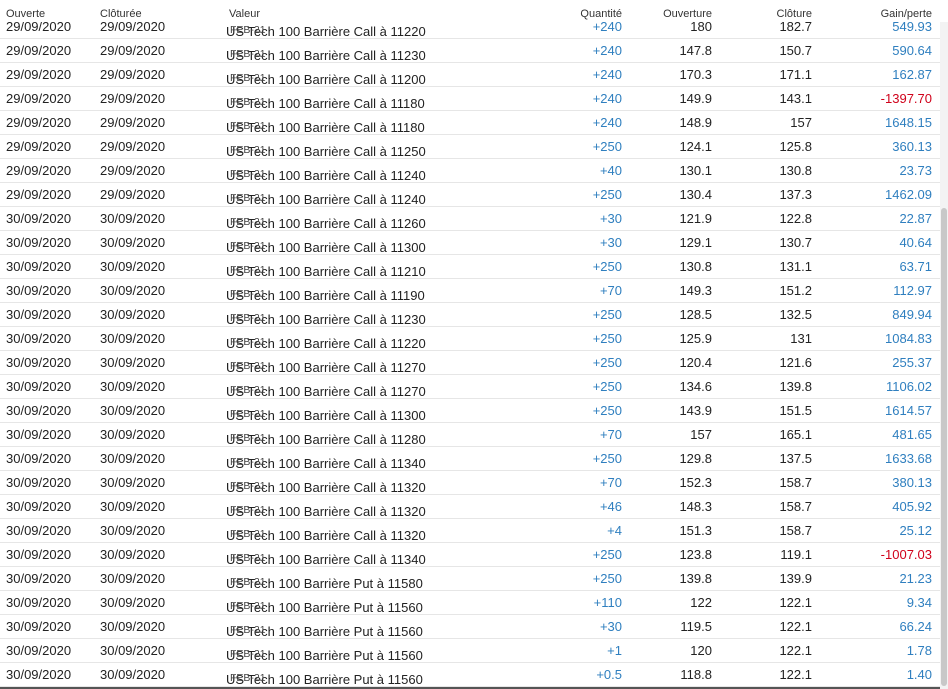  Describe the element at coordinates (121, 14) in the screenshot. I see `col-header-close-date: Clôturée` at that location.